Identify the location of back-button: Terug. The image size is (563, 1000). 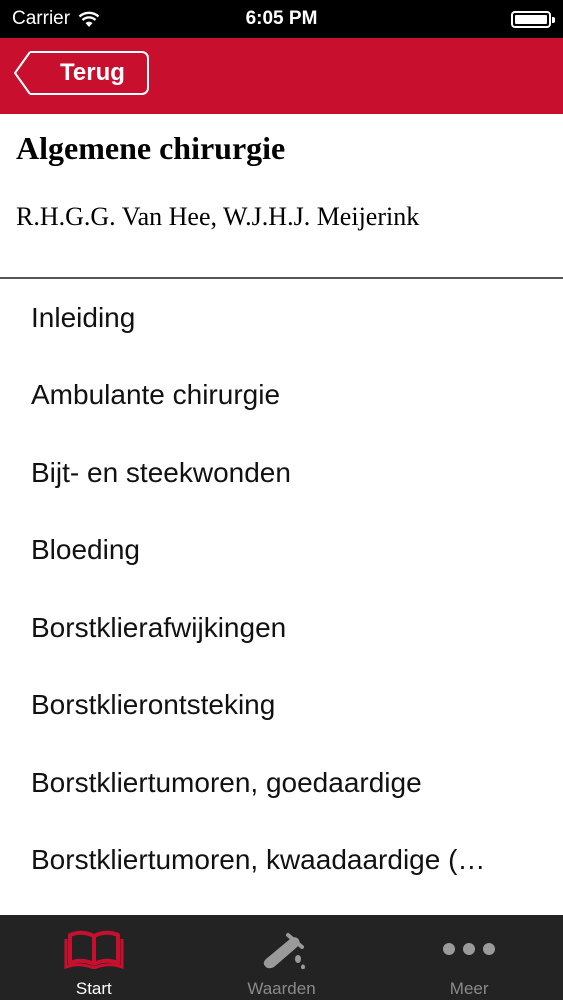
(81, 73).